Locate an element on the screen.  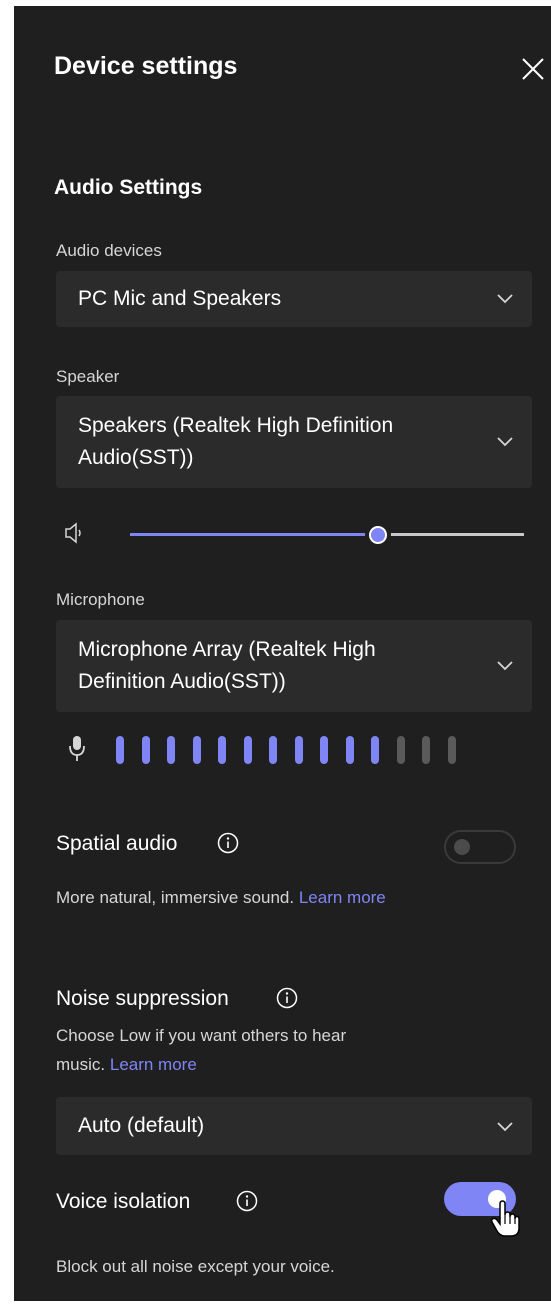
volume-slider-filled is located at coordinates (254, 534).